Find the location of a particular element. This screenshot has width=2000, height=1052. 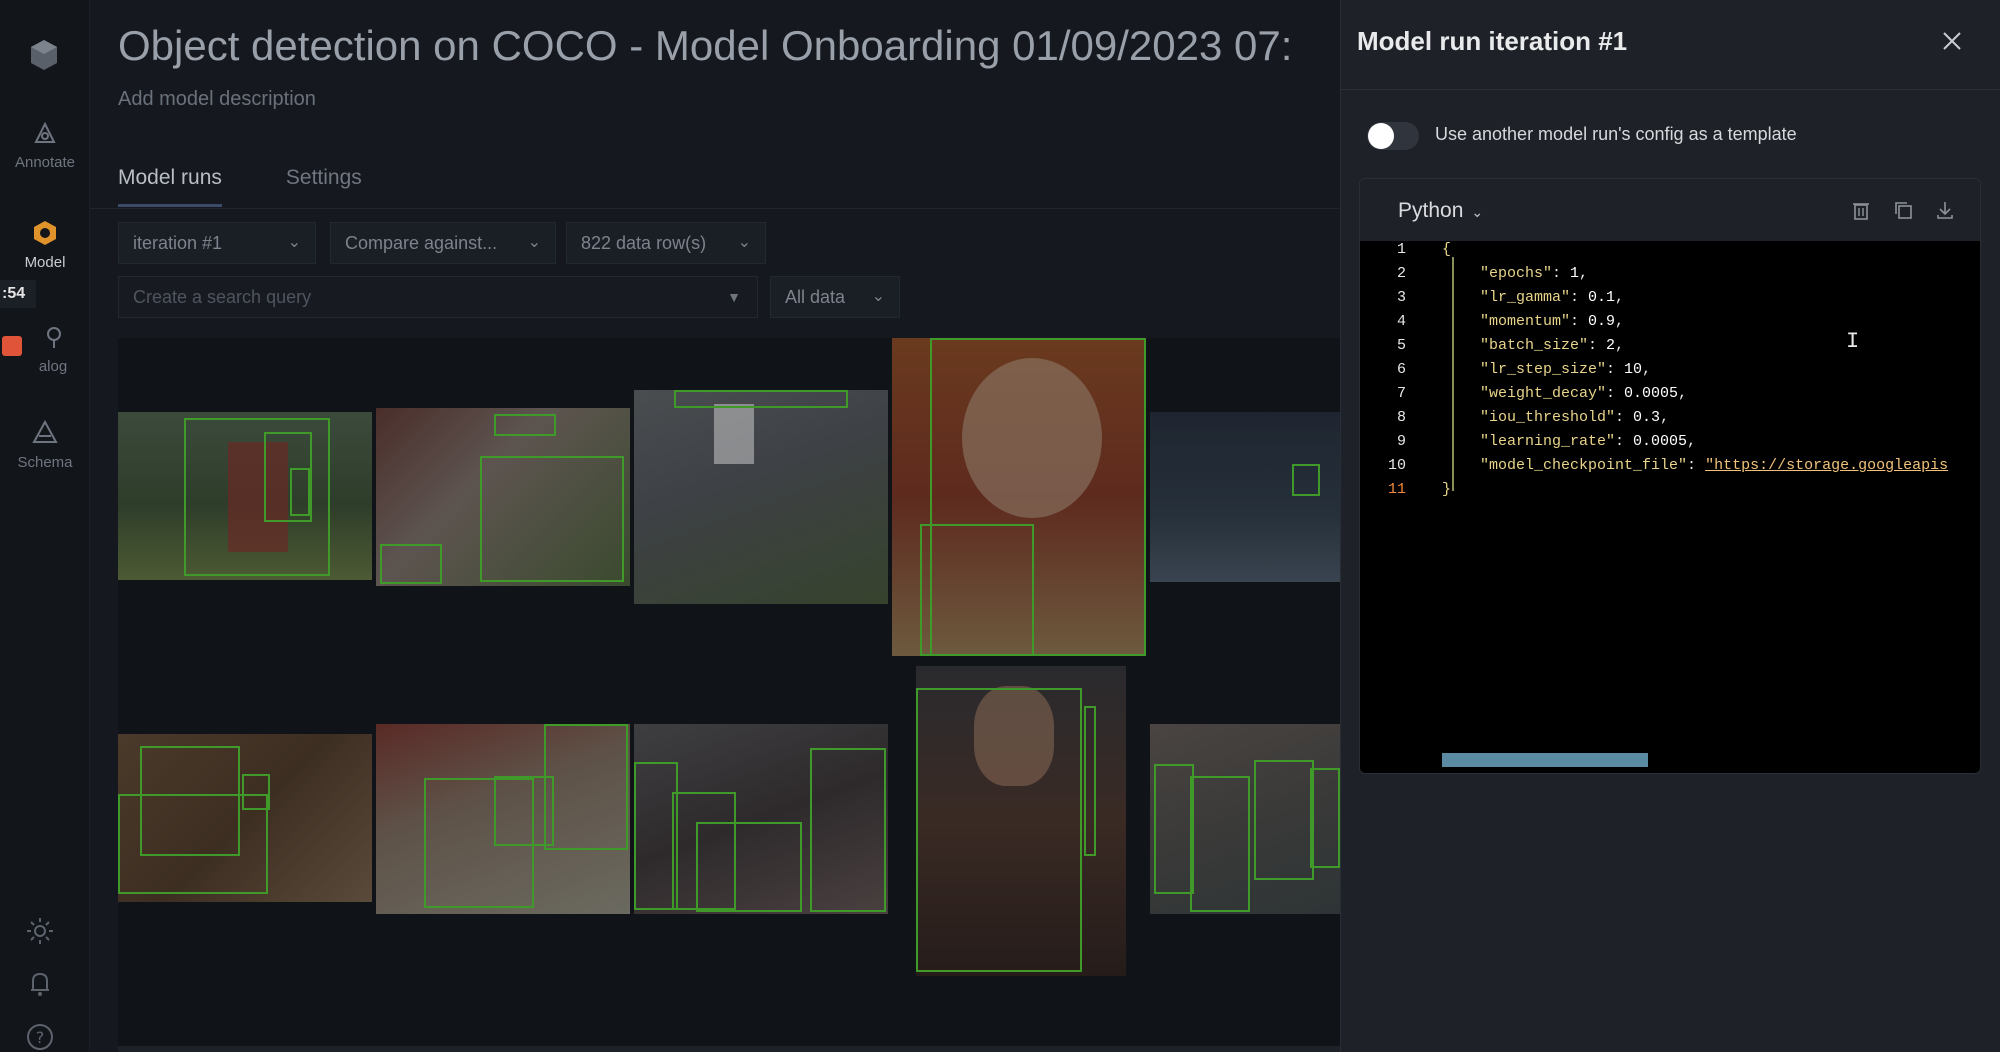

tab-settings: Settings is located at coordinates (324, 186).